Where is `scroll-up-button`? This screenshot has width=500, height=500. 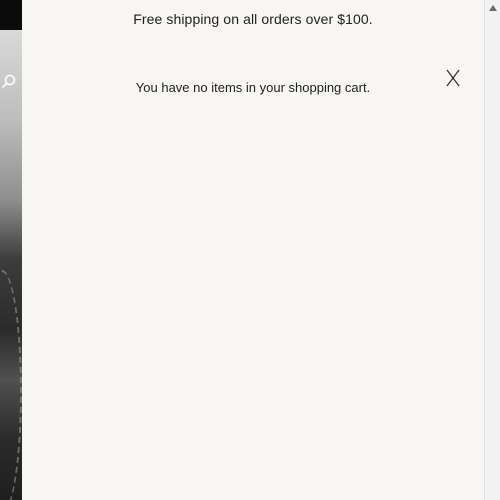 scroll-up-button is located at coordinates (492, 8).